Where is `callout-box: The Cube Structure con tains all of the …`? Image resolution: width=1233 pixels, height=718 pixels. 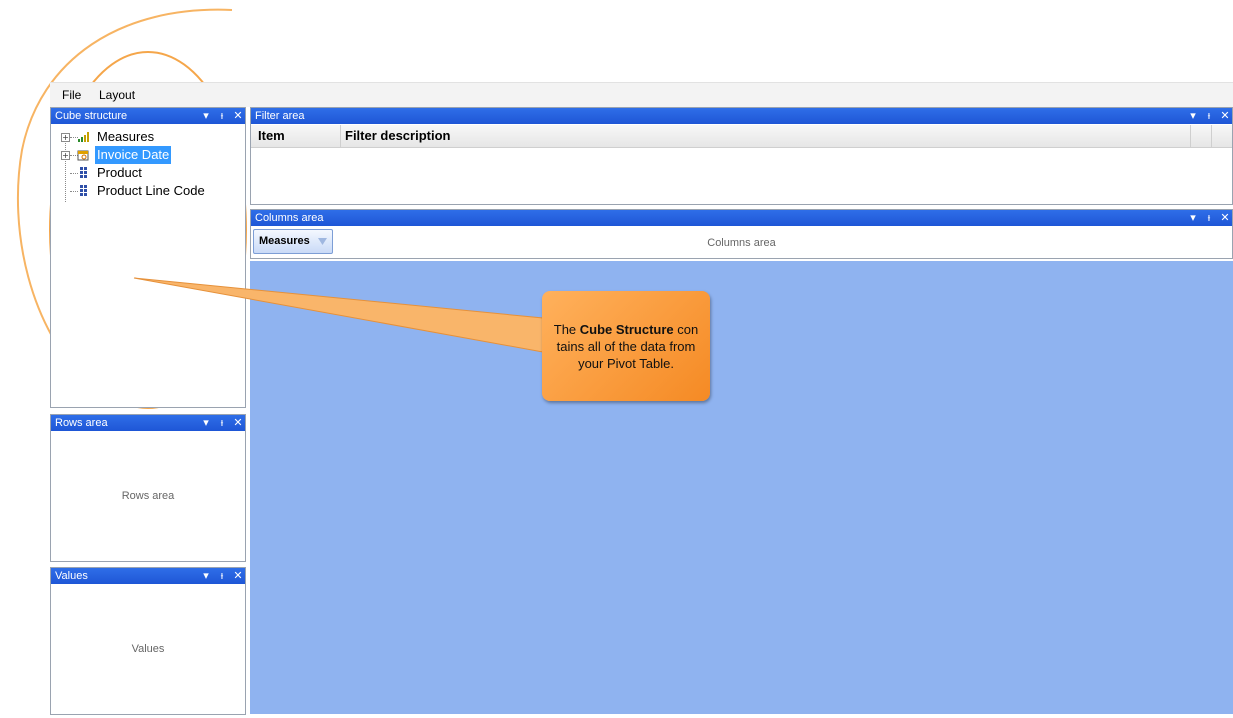 callout-box: The Cube Structure con tains all of the … is located at coordinates (626, 346).